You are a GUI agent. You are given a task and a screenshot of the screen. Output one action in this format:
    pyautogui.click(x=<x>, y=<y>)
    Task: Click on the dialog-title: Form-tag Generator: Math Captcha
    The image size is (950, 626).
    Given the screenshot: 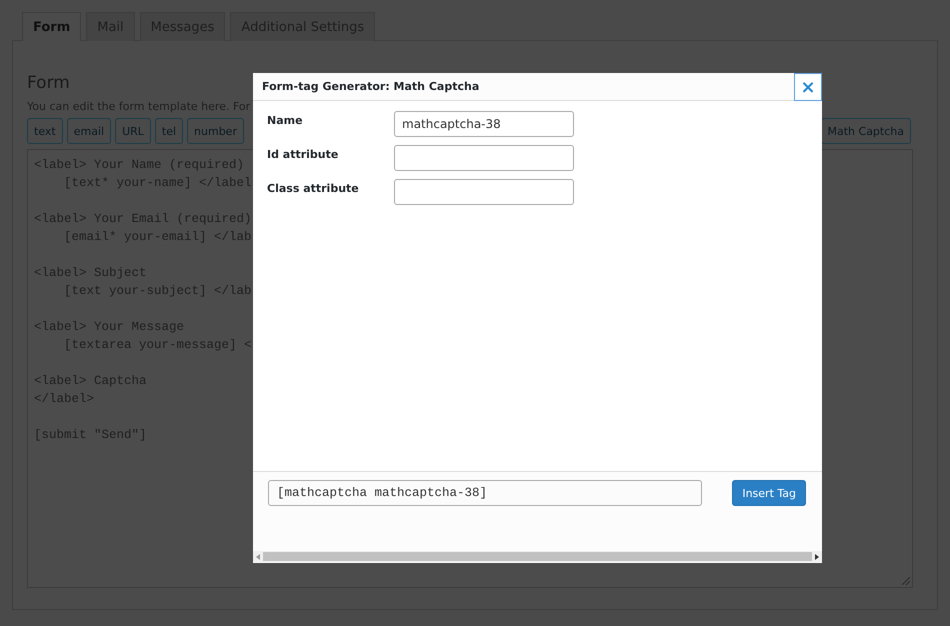 What is the action you would take?
    pyautogui.click(x=371, y=86)
    